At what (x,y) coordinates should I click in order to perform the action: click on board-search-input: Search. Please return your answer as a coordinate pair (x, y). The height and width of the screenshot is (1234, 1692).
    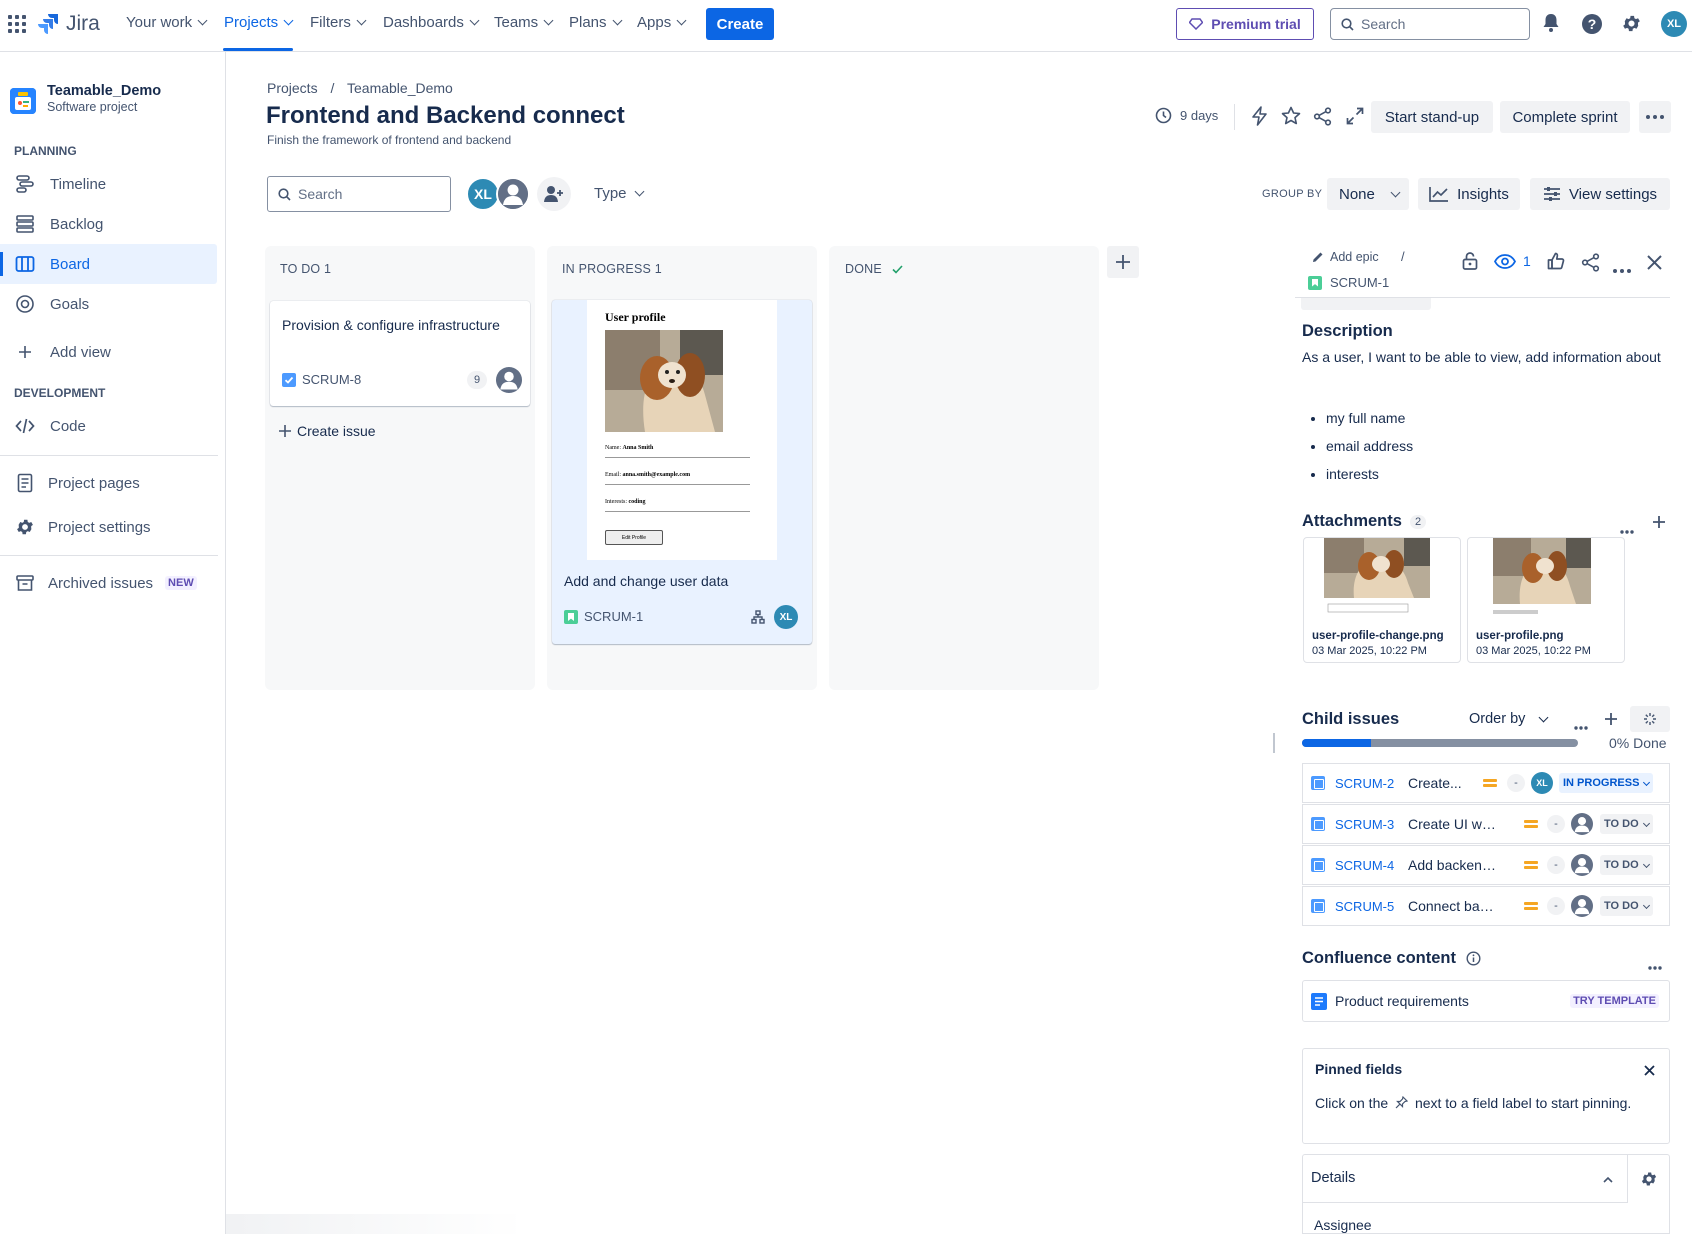
    Looking at the image, I should click on (359, 194).